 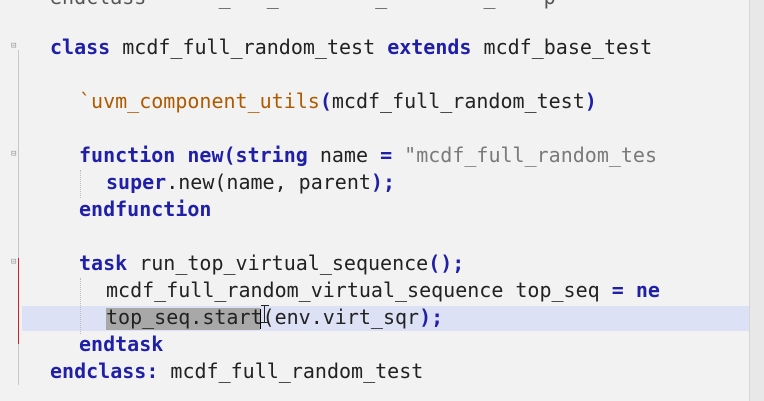 I want to click on code-line-endclass: endclass: mcdf_full_random_test, so click(x=236, y=371).